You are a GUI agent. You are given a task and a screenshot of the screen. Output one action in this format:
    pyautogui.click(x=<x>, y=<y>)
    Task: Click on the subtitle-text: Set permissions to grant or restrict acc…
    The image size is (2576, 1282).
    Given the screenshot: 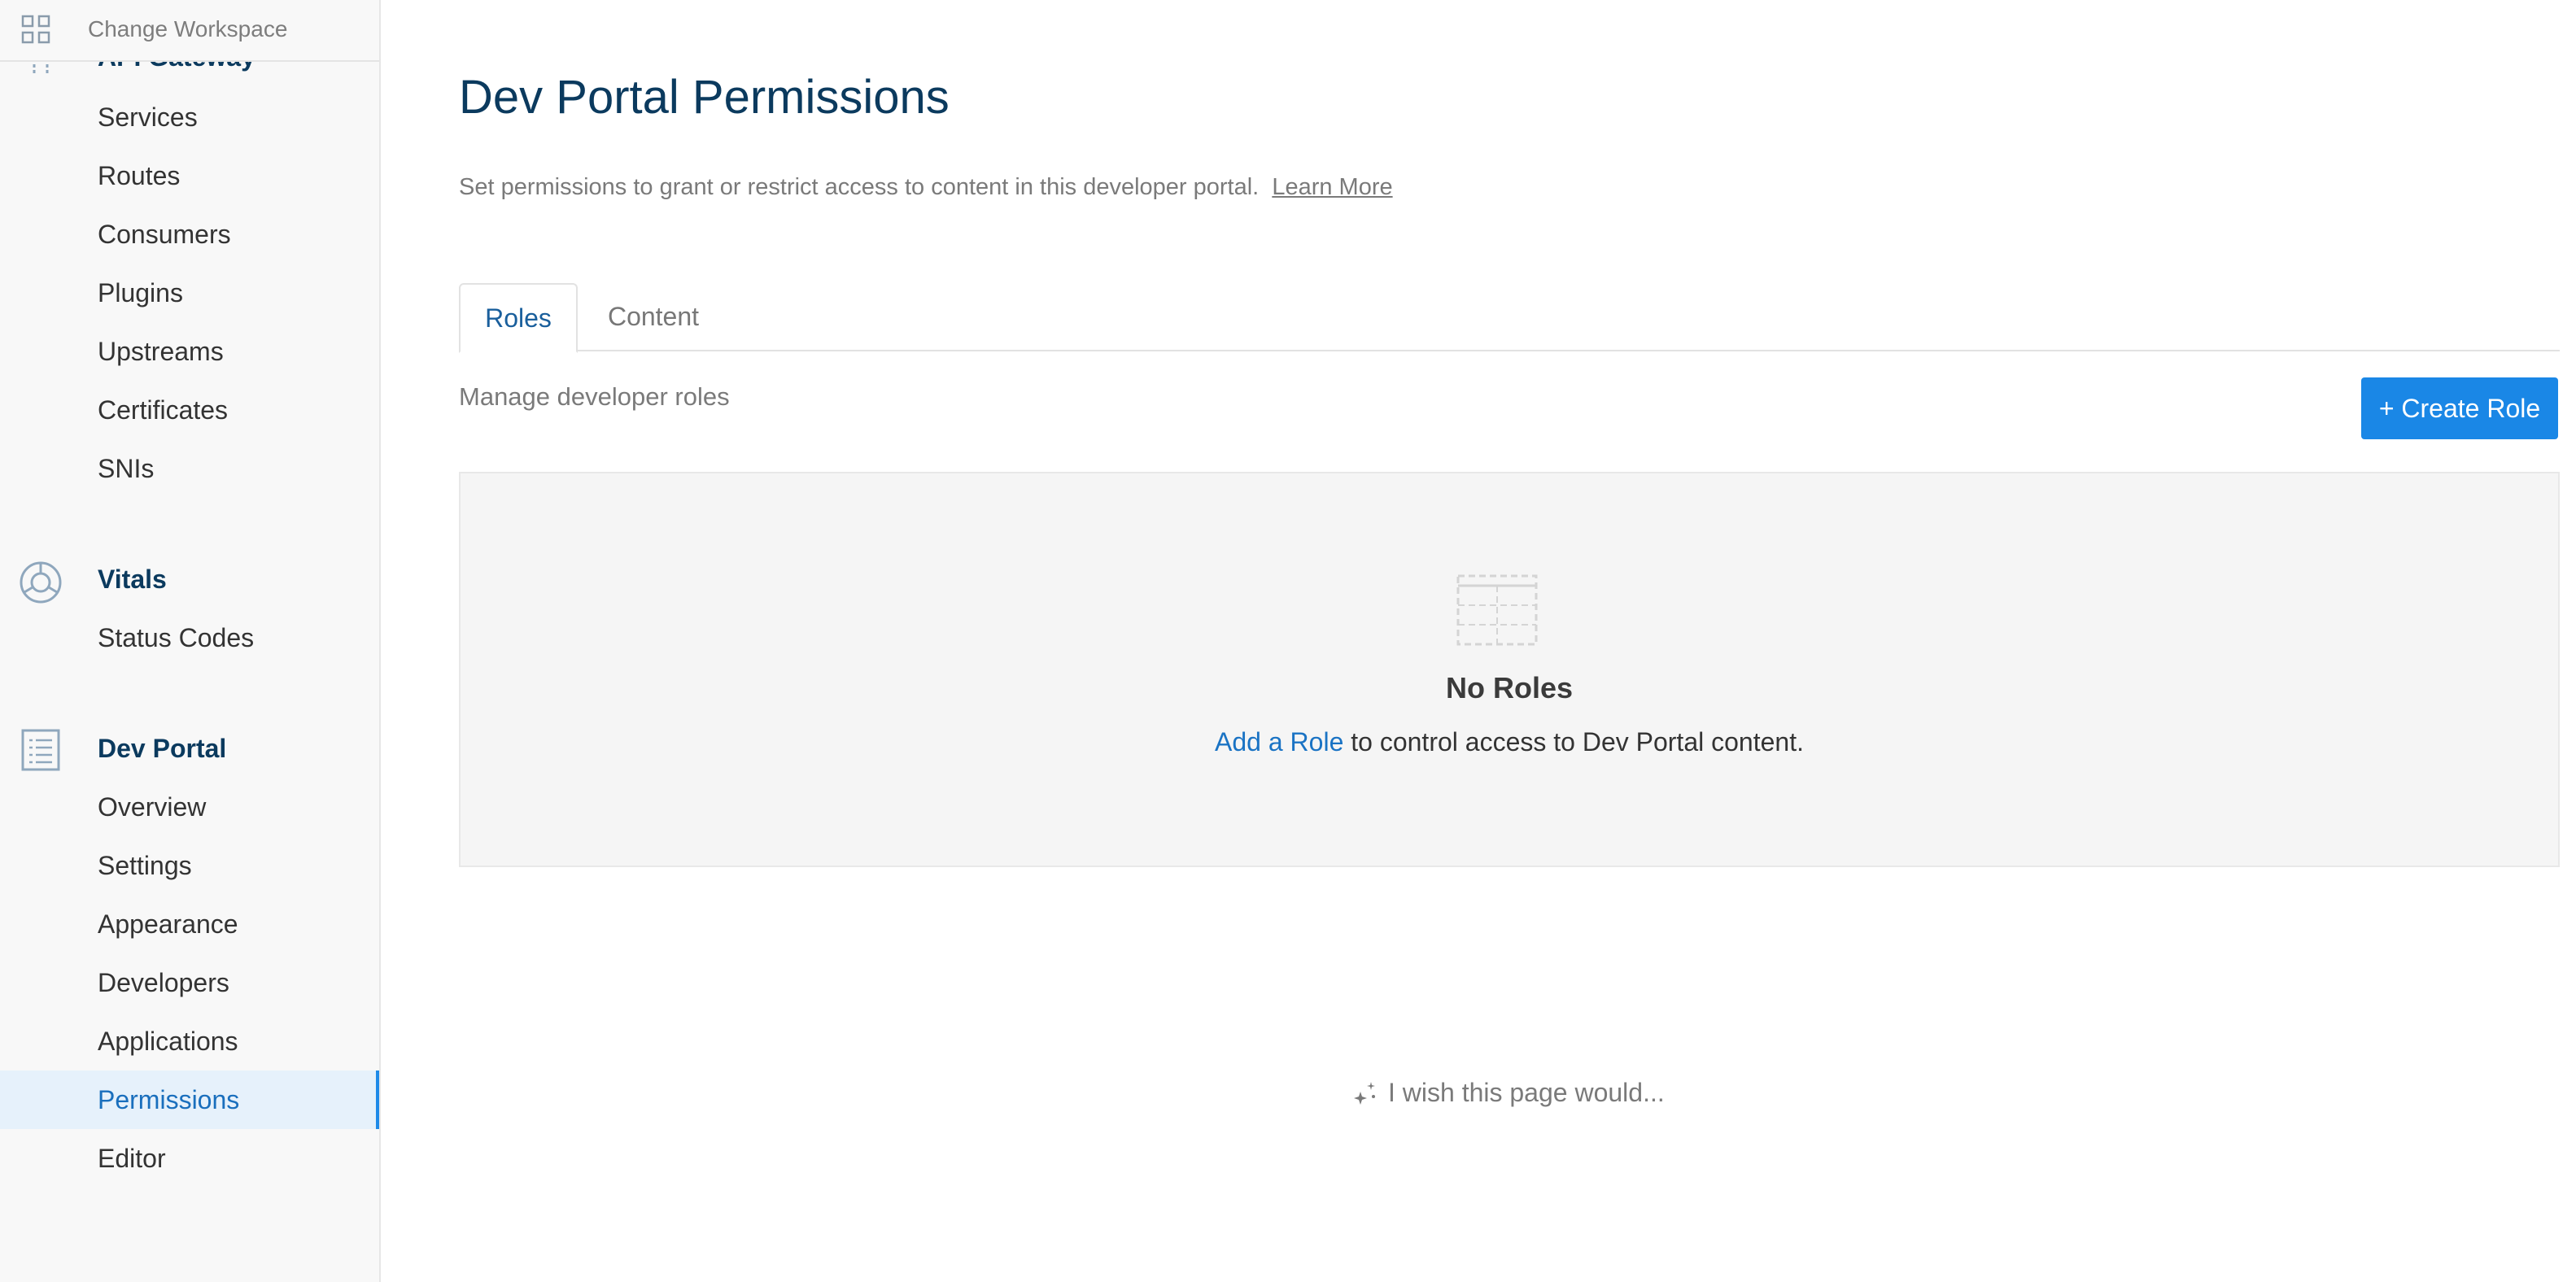 What is the action you would take?
    pyautogui.click(x=859, y=187)
    